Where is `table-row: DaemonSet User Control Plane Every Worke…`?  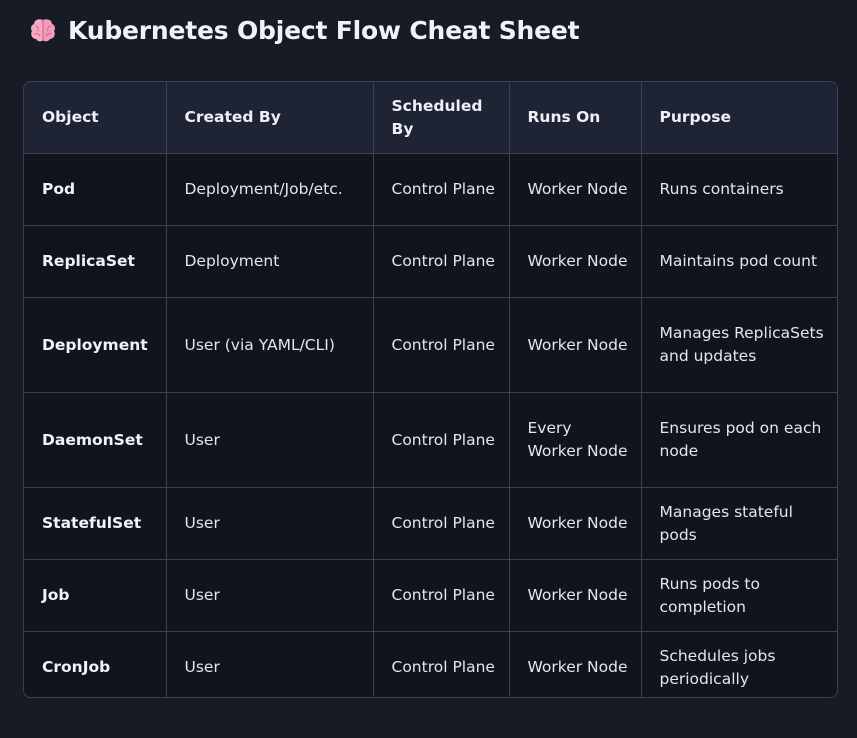 table-row: DaemonSet User Control Plane Every Worke… is located at coordinates (430, 440).